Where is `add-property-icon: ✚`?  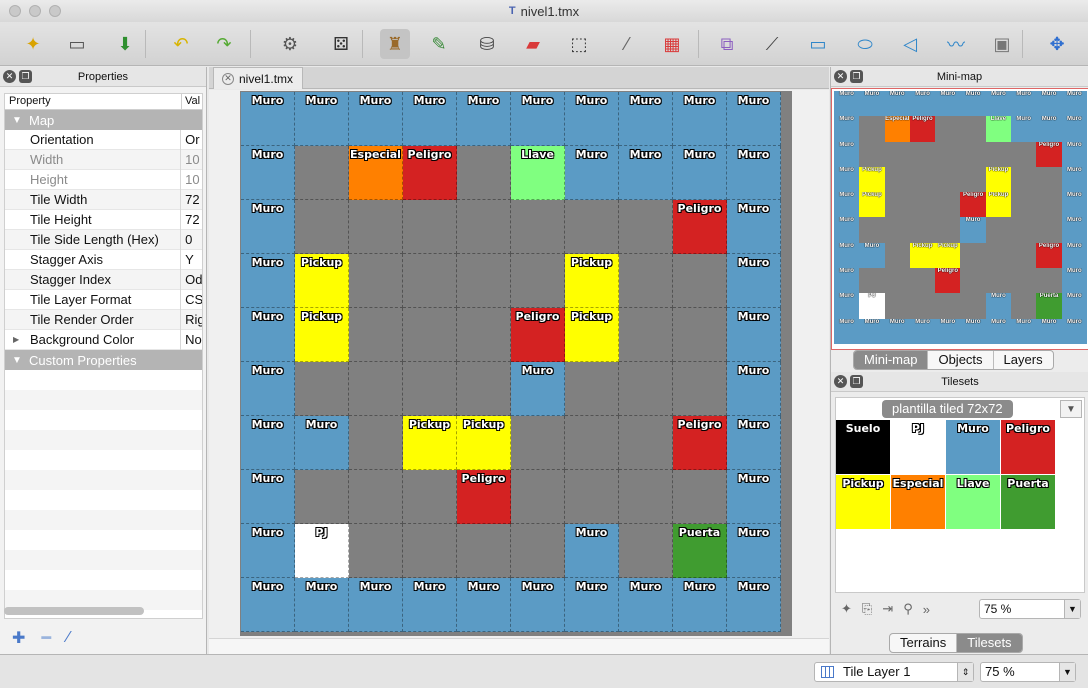
add-property-icon: ✚ is located at coordinates (18, 638).